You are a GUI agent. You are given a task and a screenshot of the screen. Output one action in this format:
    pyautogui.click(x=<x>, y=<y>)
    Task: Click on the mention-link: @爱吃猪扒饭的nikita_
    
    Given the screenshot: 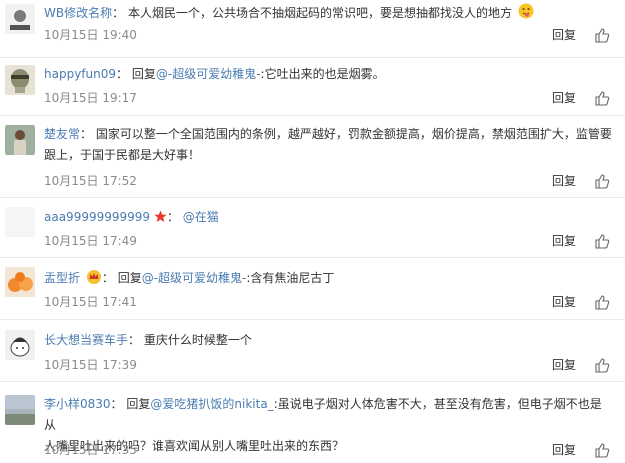 What is the action you would take?
    pyautogui.click(x=211, y=404)
    